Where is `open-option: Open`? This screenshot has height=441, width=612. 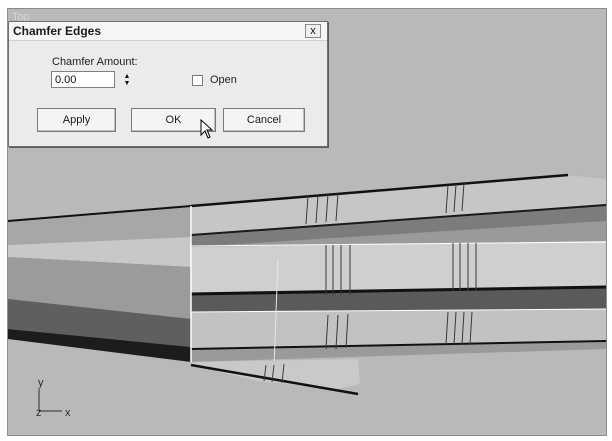 open-option: Open is located at coordinates (214, 80).